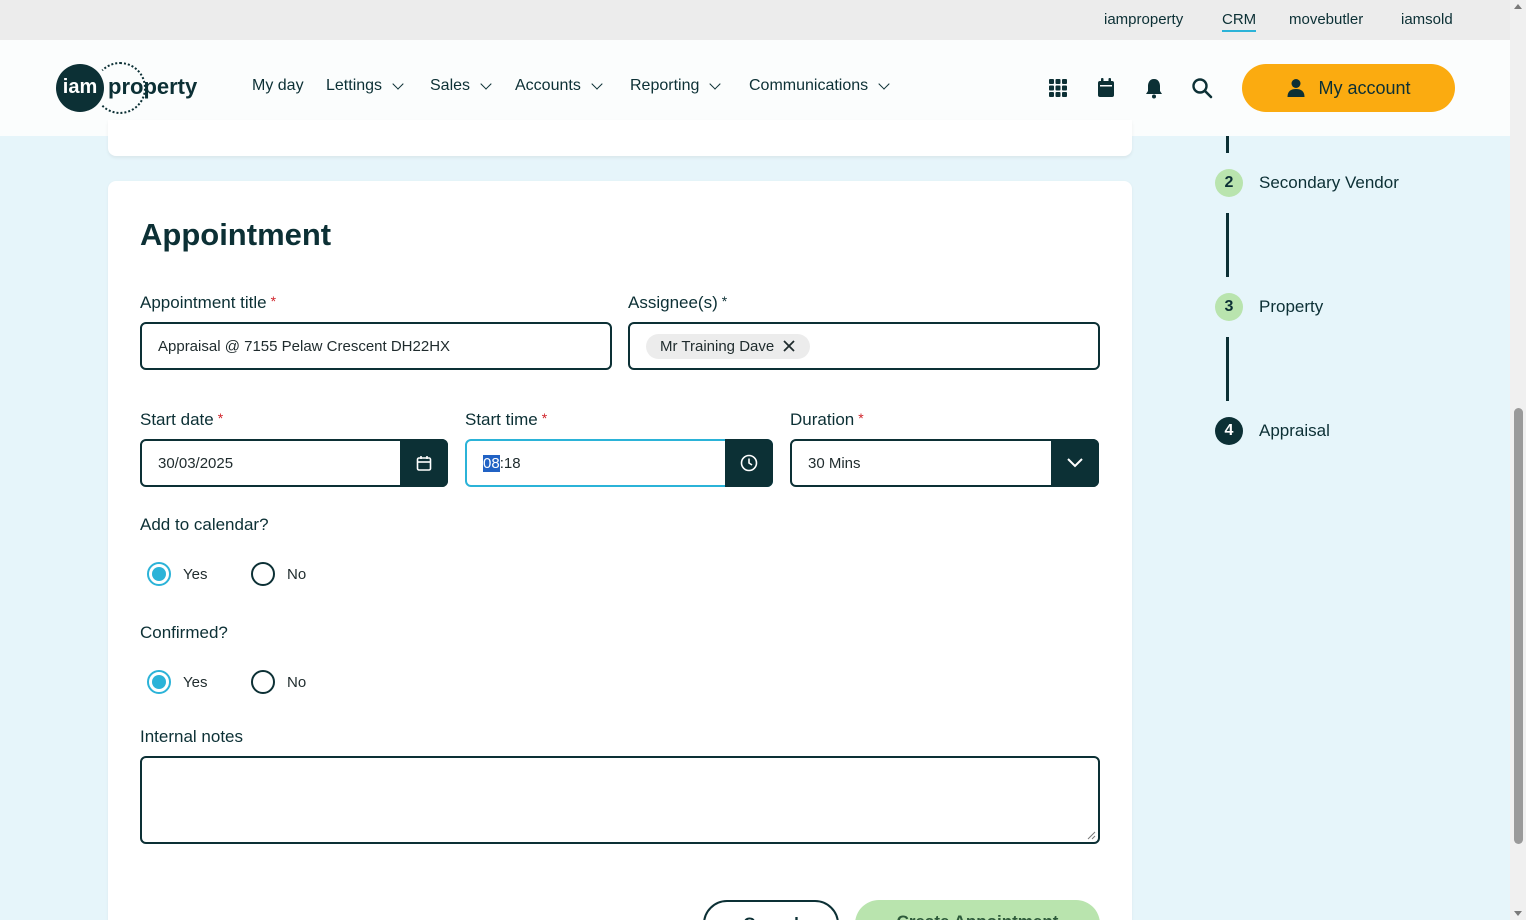  What do you see at coordinates (1229, 183) in the screenshot?
I see `step-number: 2` at bounding box center [1229, 183].